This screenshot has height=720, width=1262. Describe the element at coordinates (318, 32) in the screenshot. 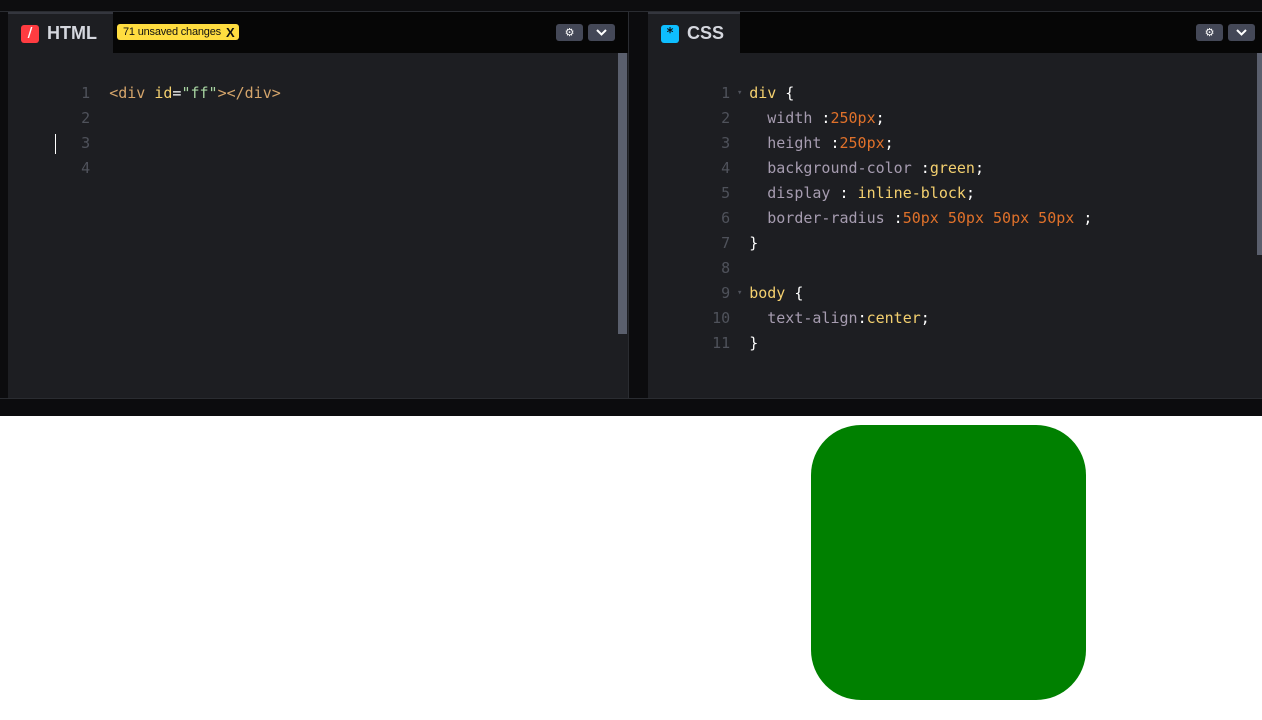

I see `html-pane-header: / HTML 71 unsaved changes X ⚙` at that location.